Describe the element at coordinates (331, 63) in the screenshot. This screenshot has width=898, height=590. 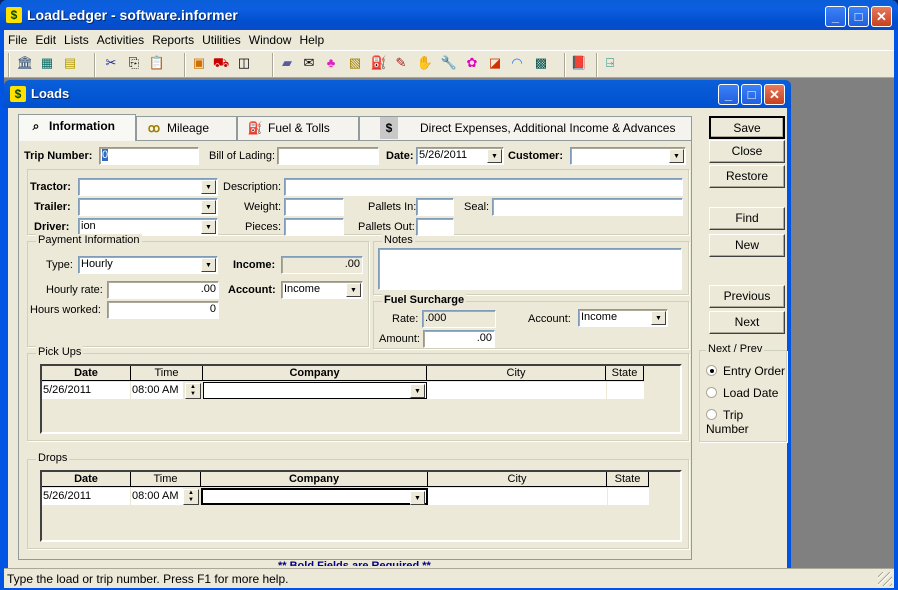
I see `piggy-bank-icon: ♣` at that location.